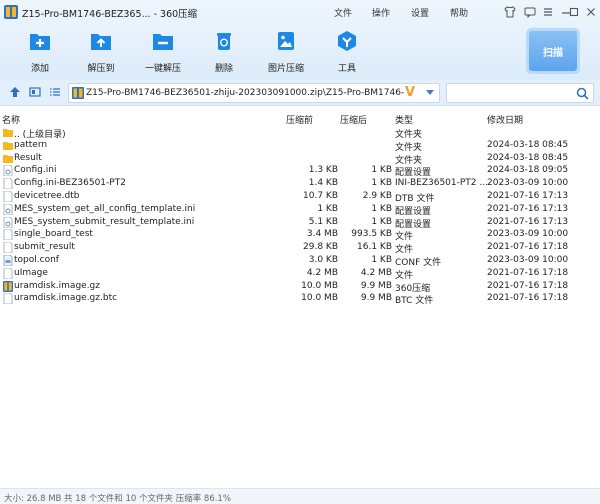 The height and width of the screenshot is (504, 600). Describe the element at coordinates (163, 42) in the screenshot. I see `one-click-icon` at that location.